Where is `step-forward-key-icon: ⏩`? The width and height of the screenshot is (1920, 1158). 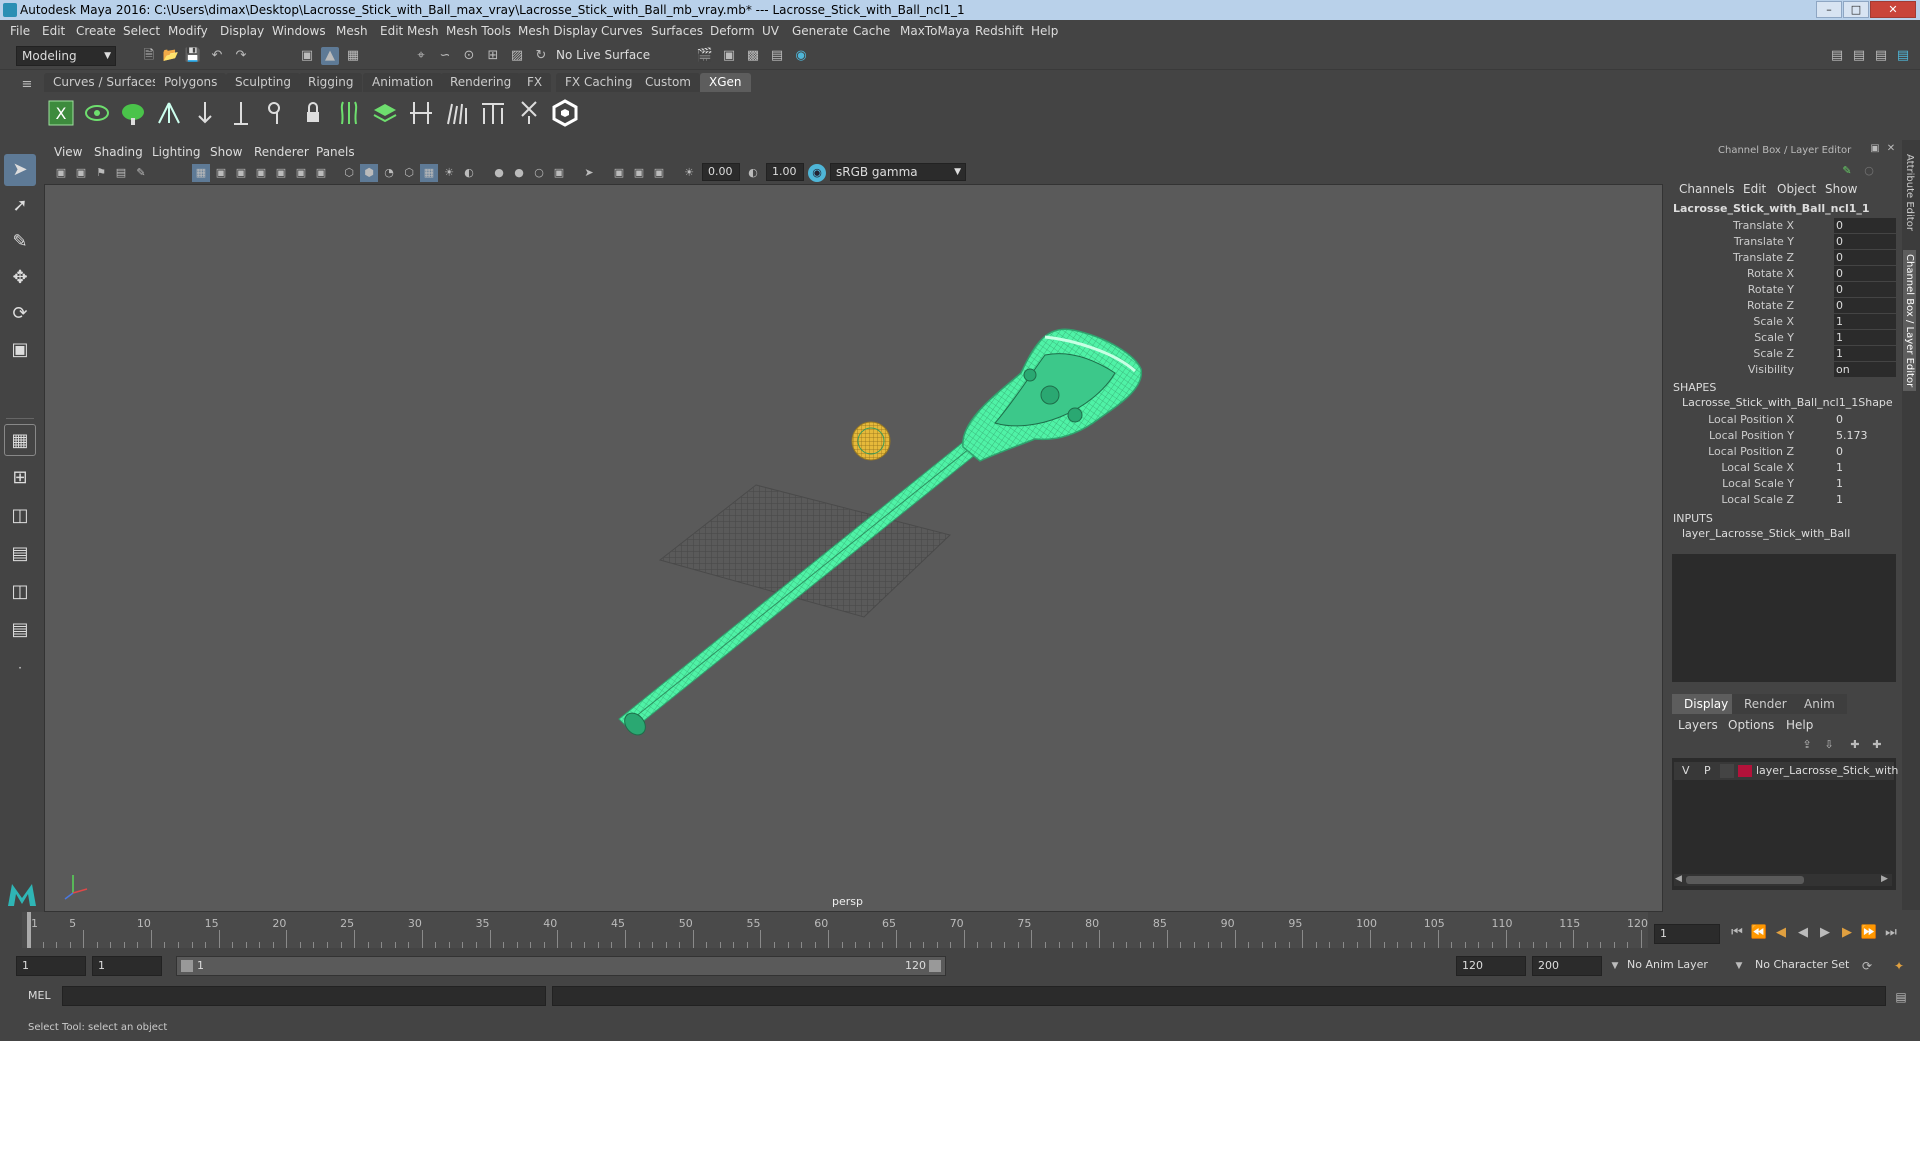 step-forward-key-icon: ⏩ is located at coordinates (1869, 933).